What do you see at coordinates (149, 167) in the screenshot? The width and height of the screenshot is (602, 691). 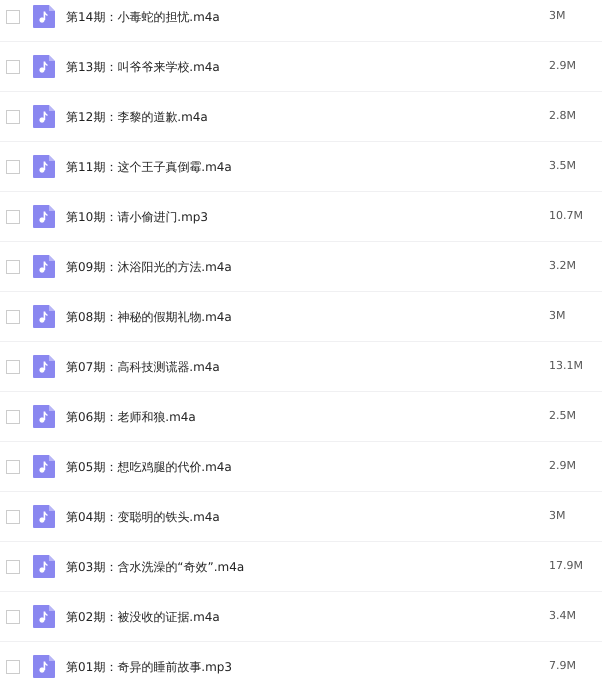 I see `file-name: 第11期：这个王子真倒霉.m4a` at bounding box center [149, 167].